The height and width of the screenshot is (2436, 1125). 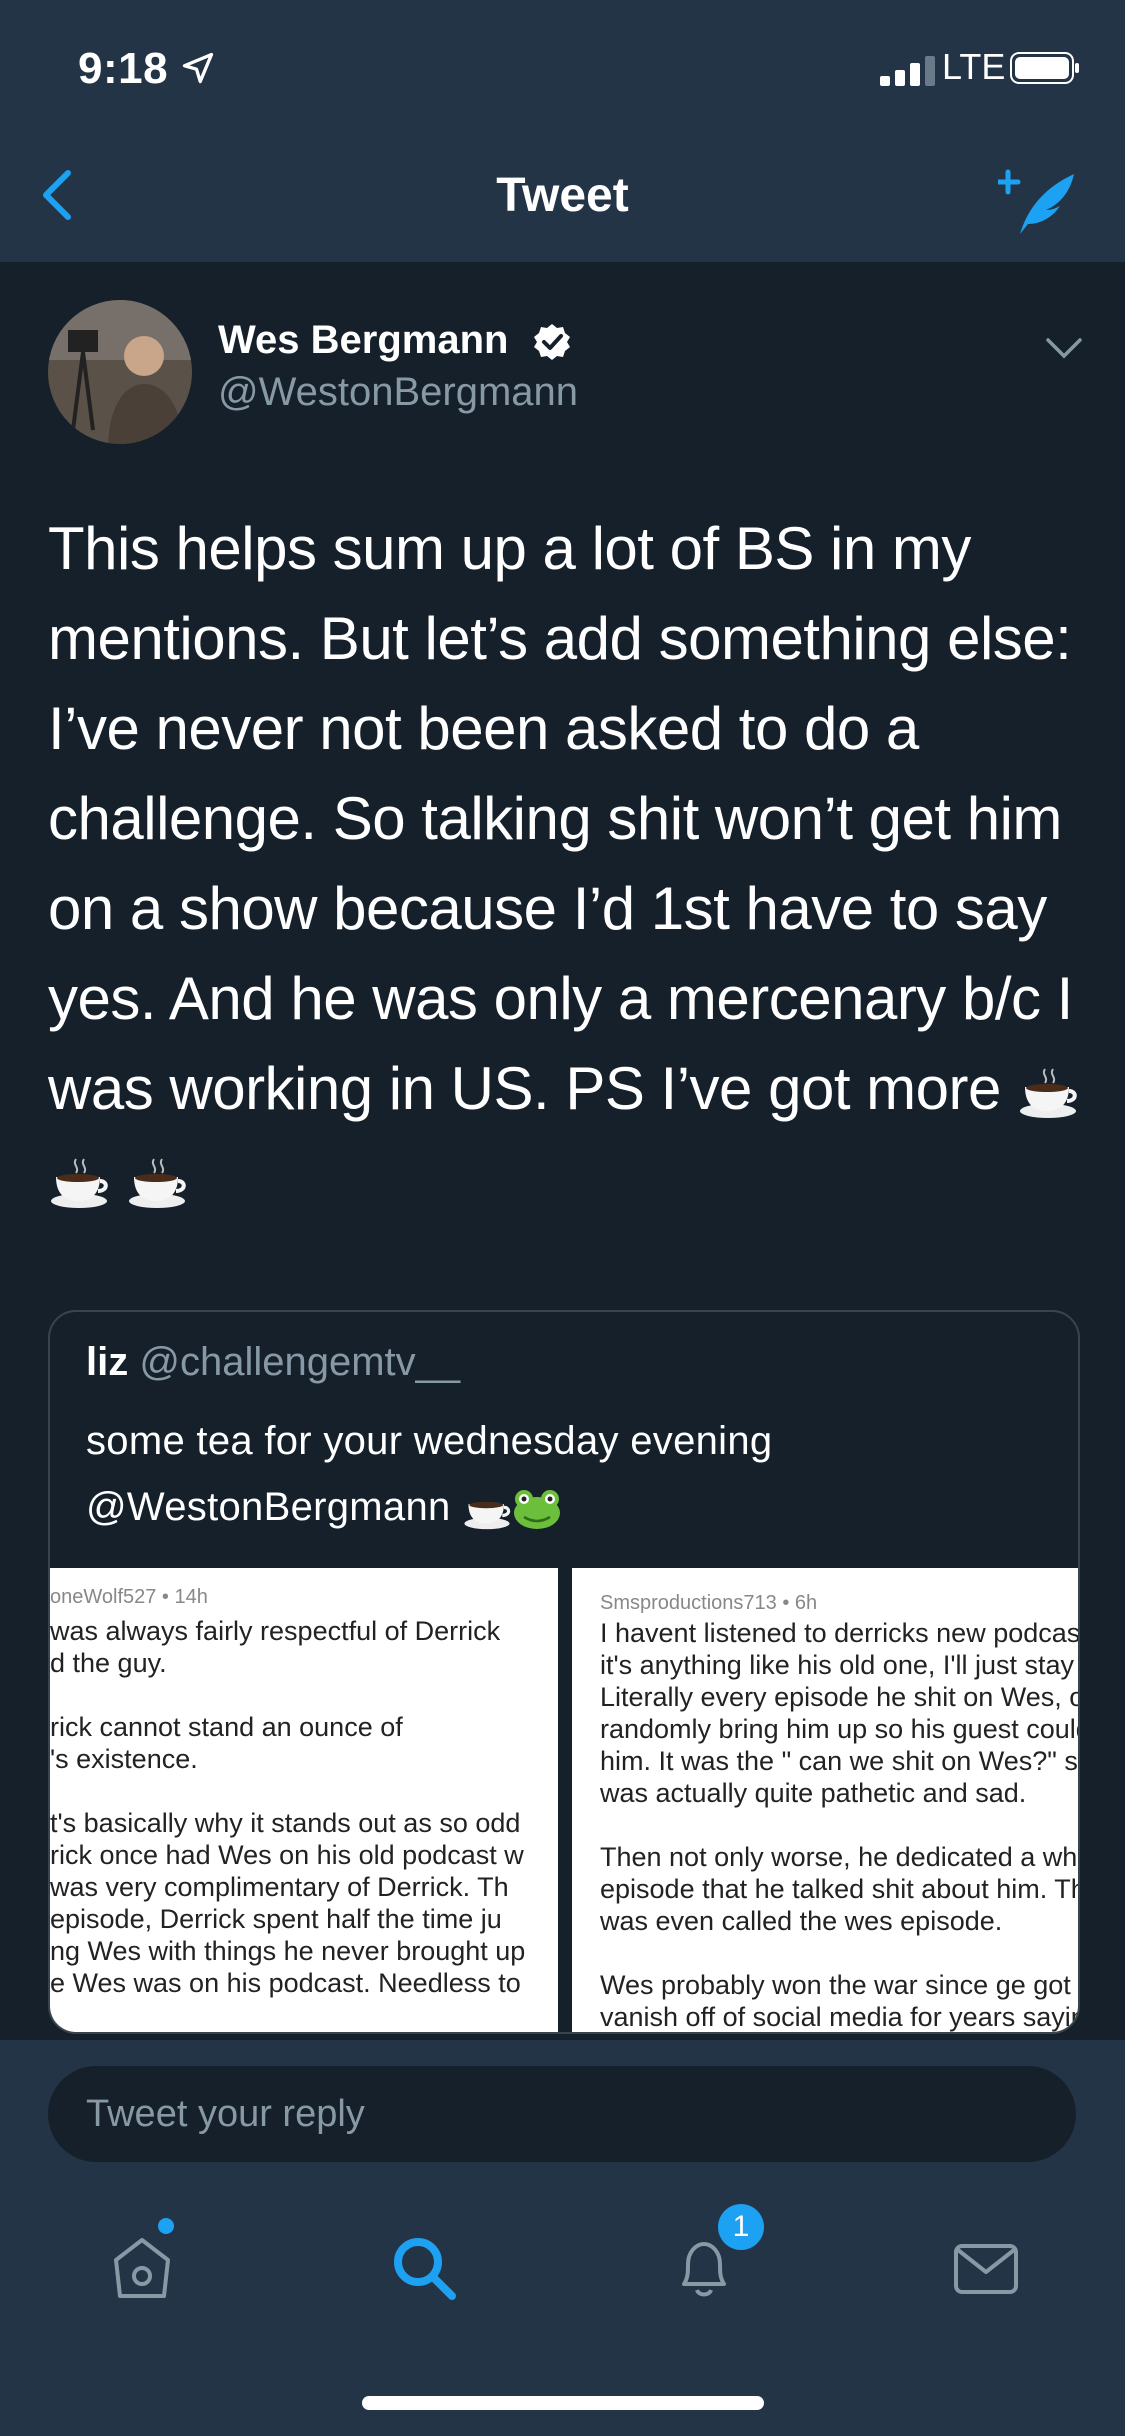 I want to click on quoted-text-line: some tea for your wednesday evening, so click(x=429, y=1441).